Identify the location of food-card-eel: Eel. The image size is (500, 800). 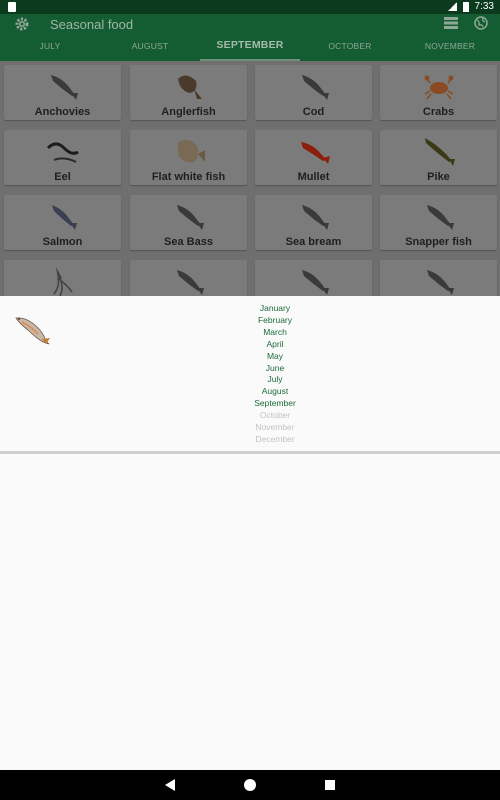
(62, 157).